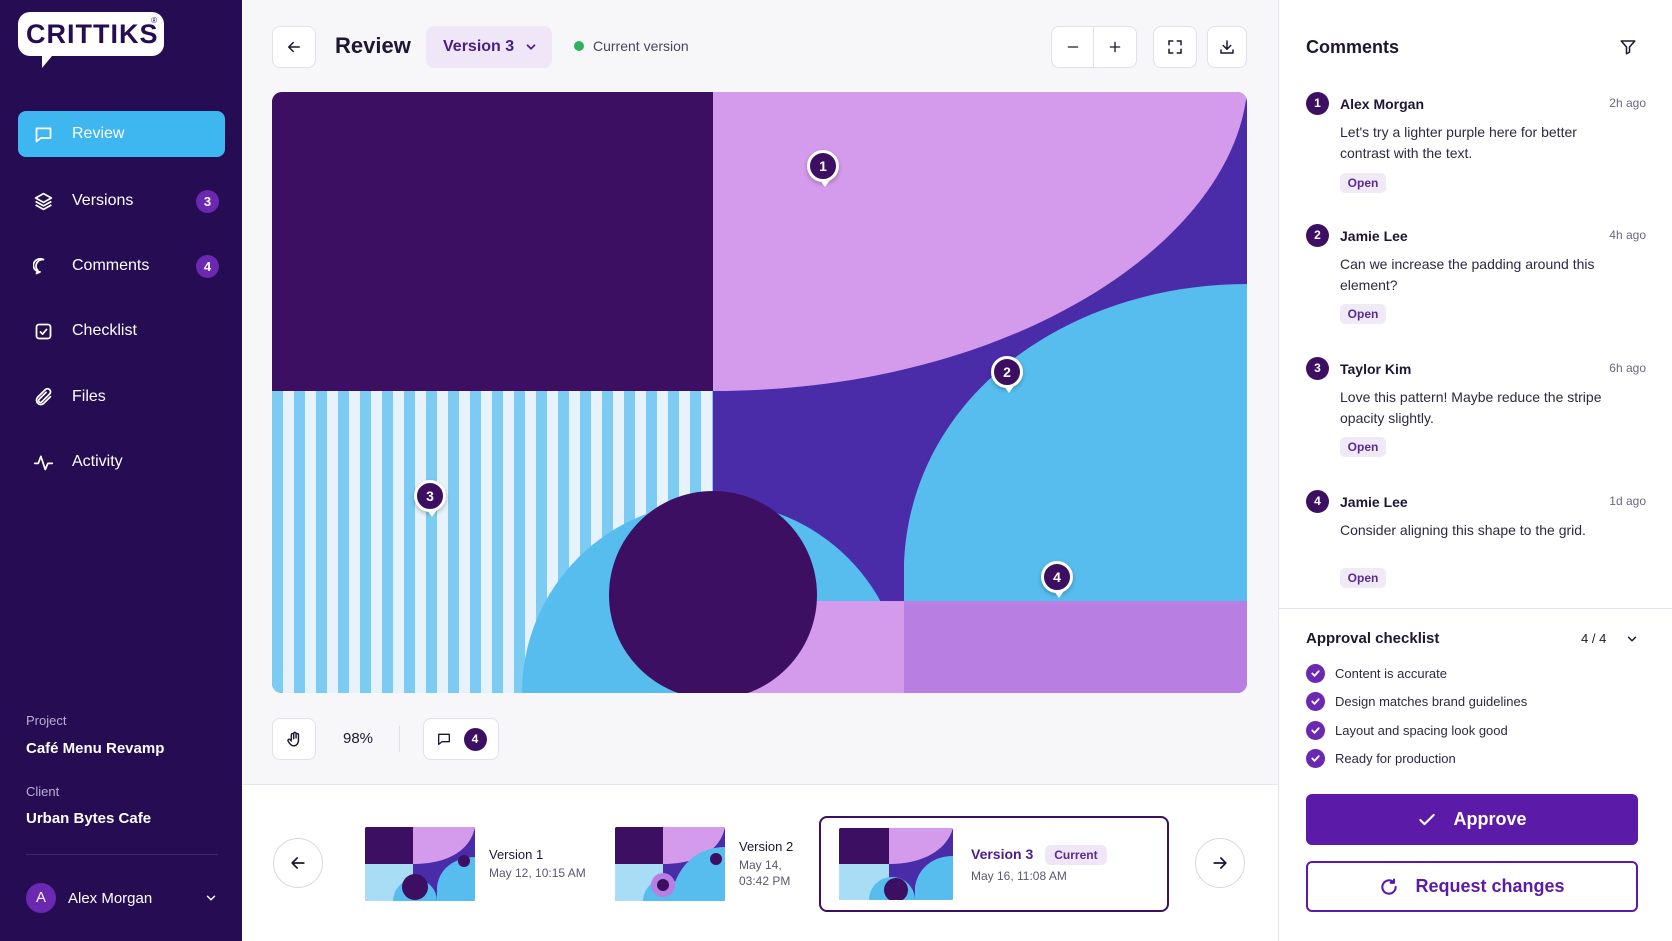  I want to click on checklist-item: Layout and spacing look good, so click(1407, 730).